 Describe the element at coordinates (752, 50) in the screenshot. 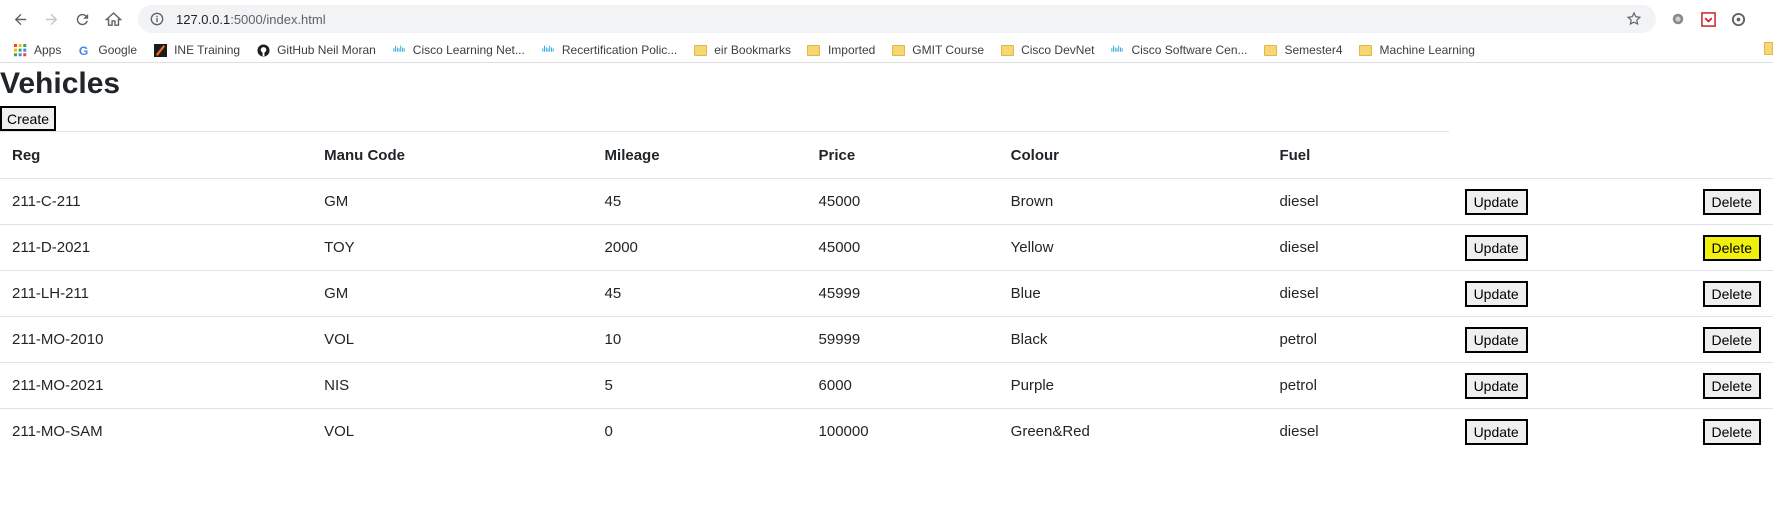

I see `bookmark-label: eir Bookmarks` at that location.